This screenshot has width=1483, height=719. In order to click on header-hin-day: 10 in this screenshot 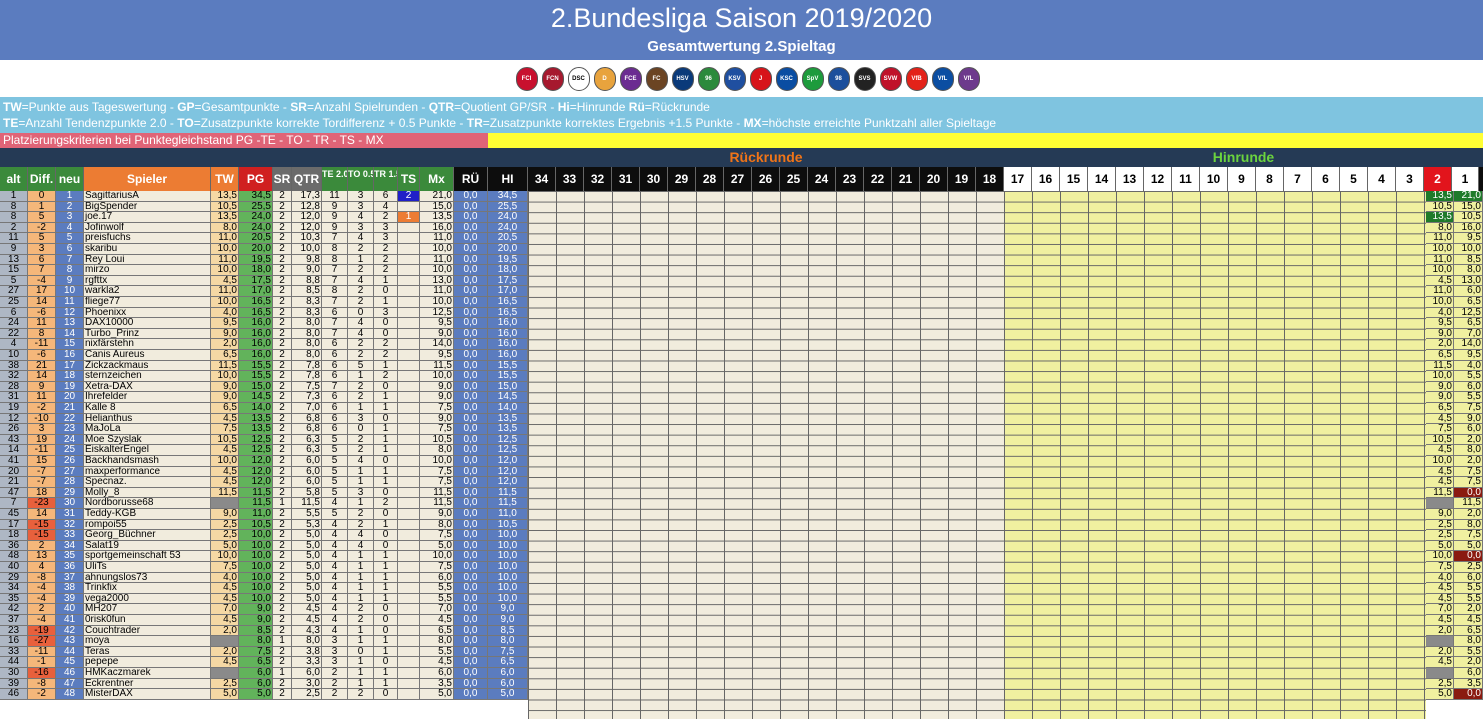, I will do `click(1214, 179)`.